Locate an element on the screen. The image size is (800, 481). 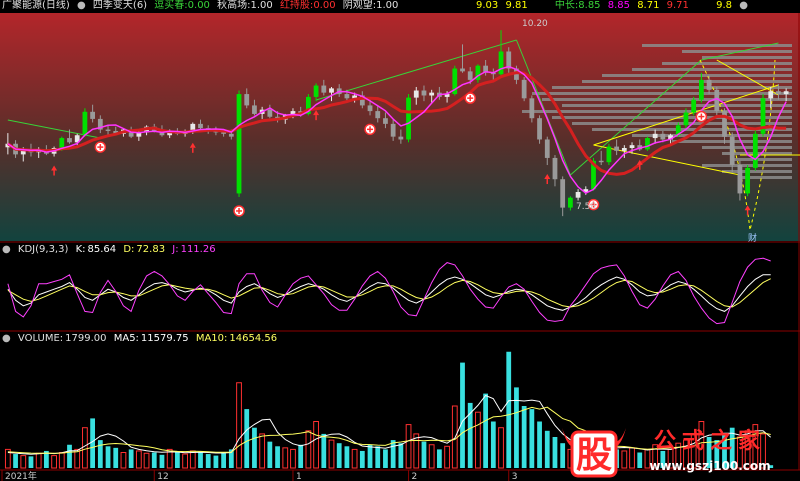
indicator-item-1: 秋高场:1.00 is located at coordinates (245, 5).